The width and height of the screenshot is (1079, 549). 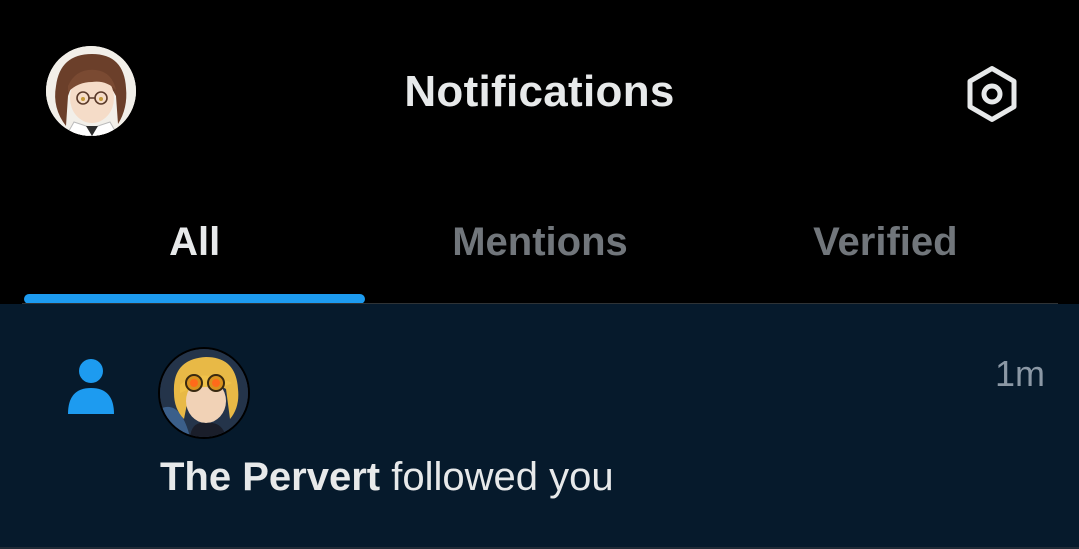 I want to click on tab-label: Verified, so click(x=885, y=242).